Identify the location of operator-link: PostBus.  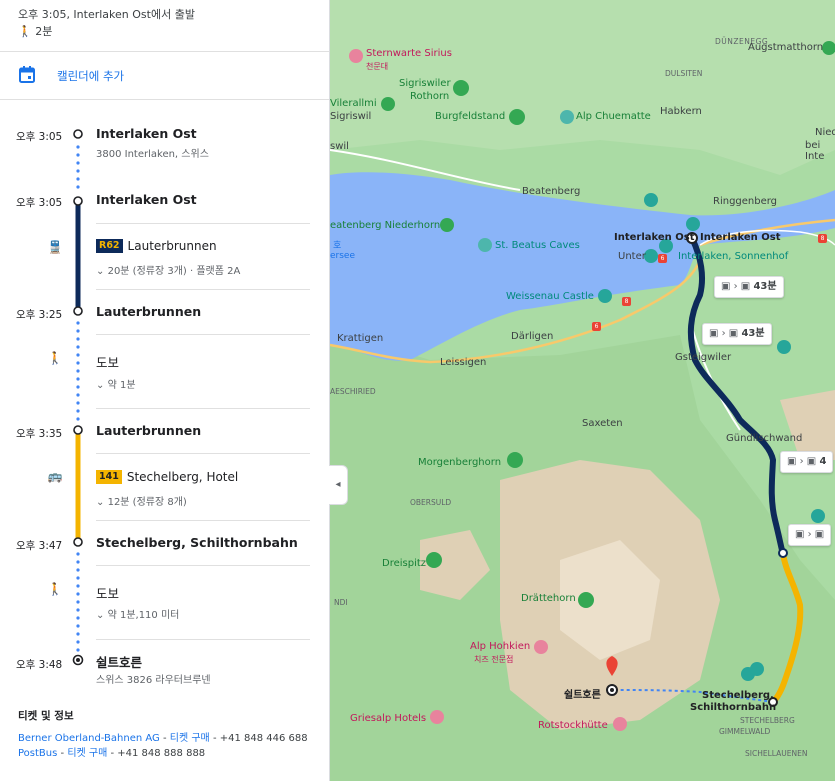
(37, 753).